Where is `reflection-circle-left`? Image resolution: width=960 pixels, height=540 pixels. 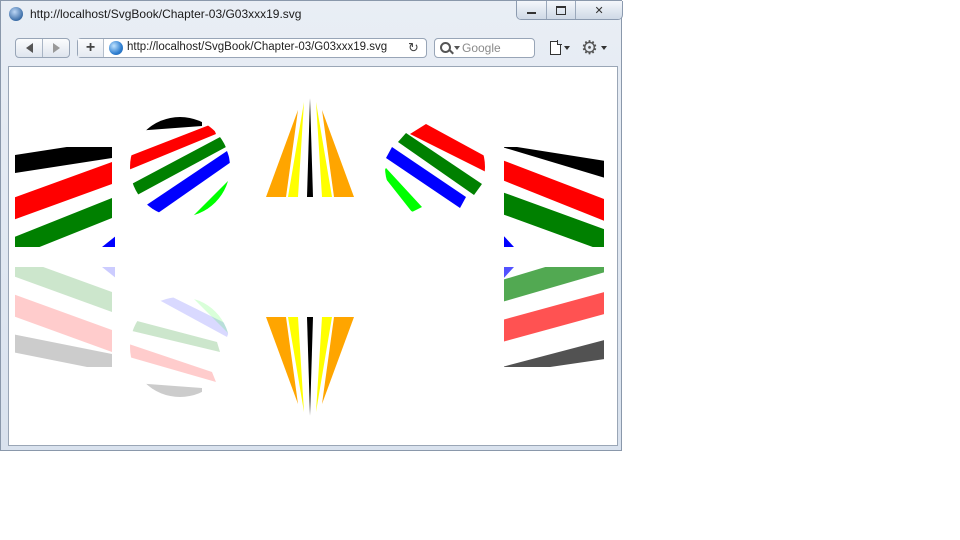
reflection-circle-left is located at coordinates (180, 347).